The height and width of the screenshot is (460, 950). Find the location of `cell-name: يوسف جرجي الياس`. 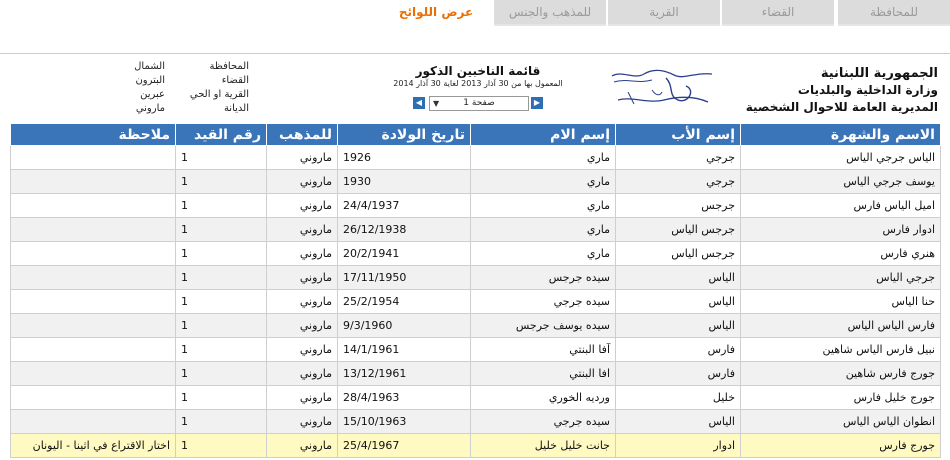

cell-name: يوسف جرجي الياس is located at coordinates (840, 181).